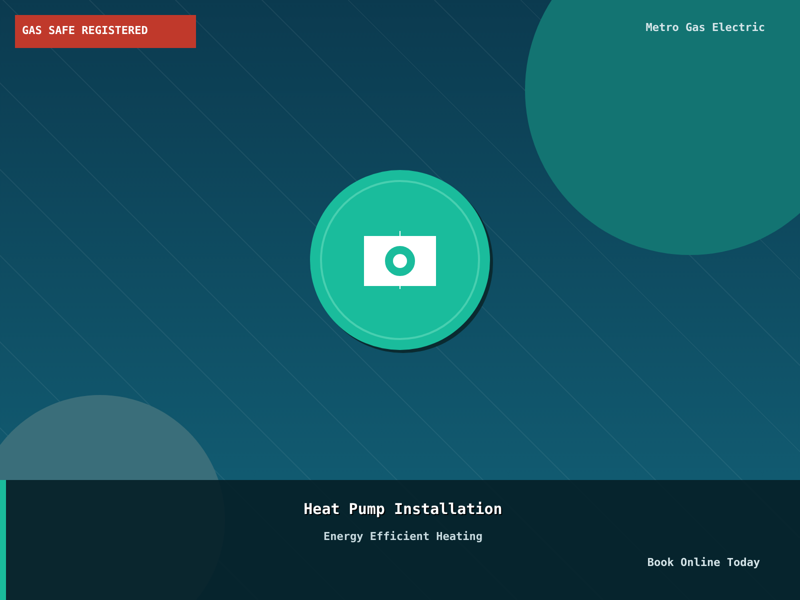 The width and height of the screenshot is (800, 600). What do you see at coordinates (705, 28) in the screenshot?
I see `brand-name: Metro Gas Electric` at bounding box center [705, 28].